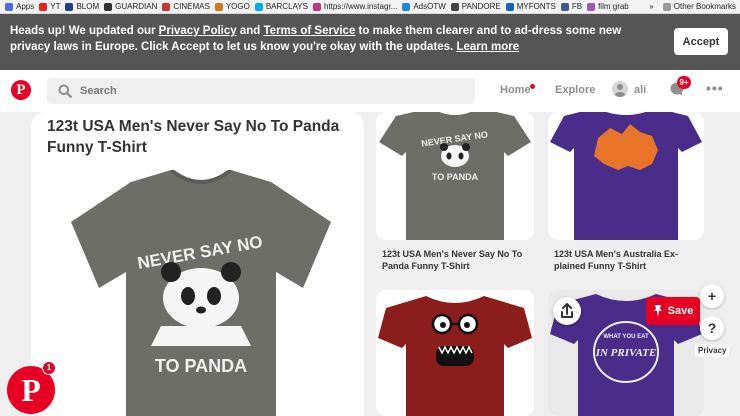 This screenshot has height=416, width=740. I want to click on bookmark-item: YT, so click(49, 6).